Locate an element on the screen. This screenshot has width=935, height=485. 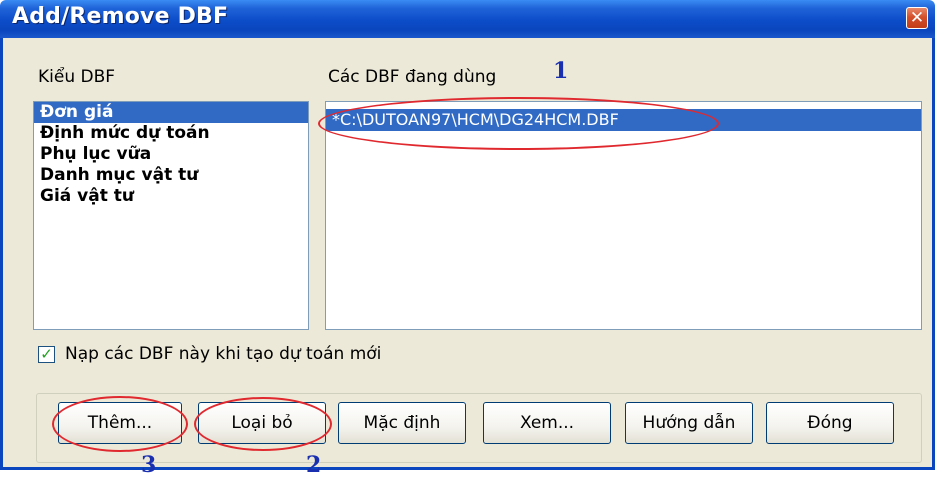
annotation-number-3: 3 is located at coordinates (149, 465).